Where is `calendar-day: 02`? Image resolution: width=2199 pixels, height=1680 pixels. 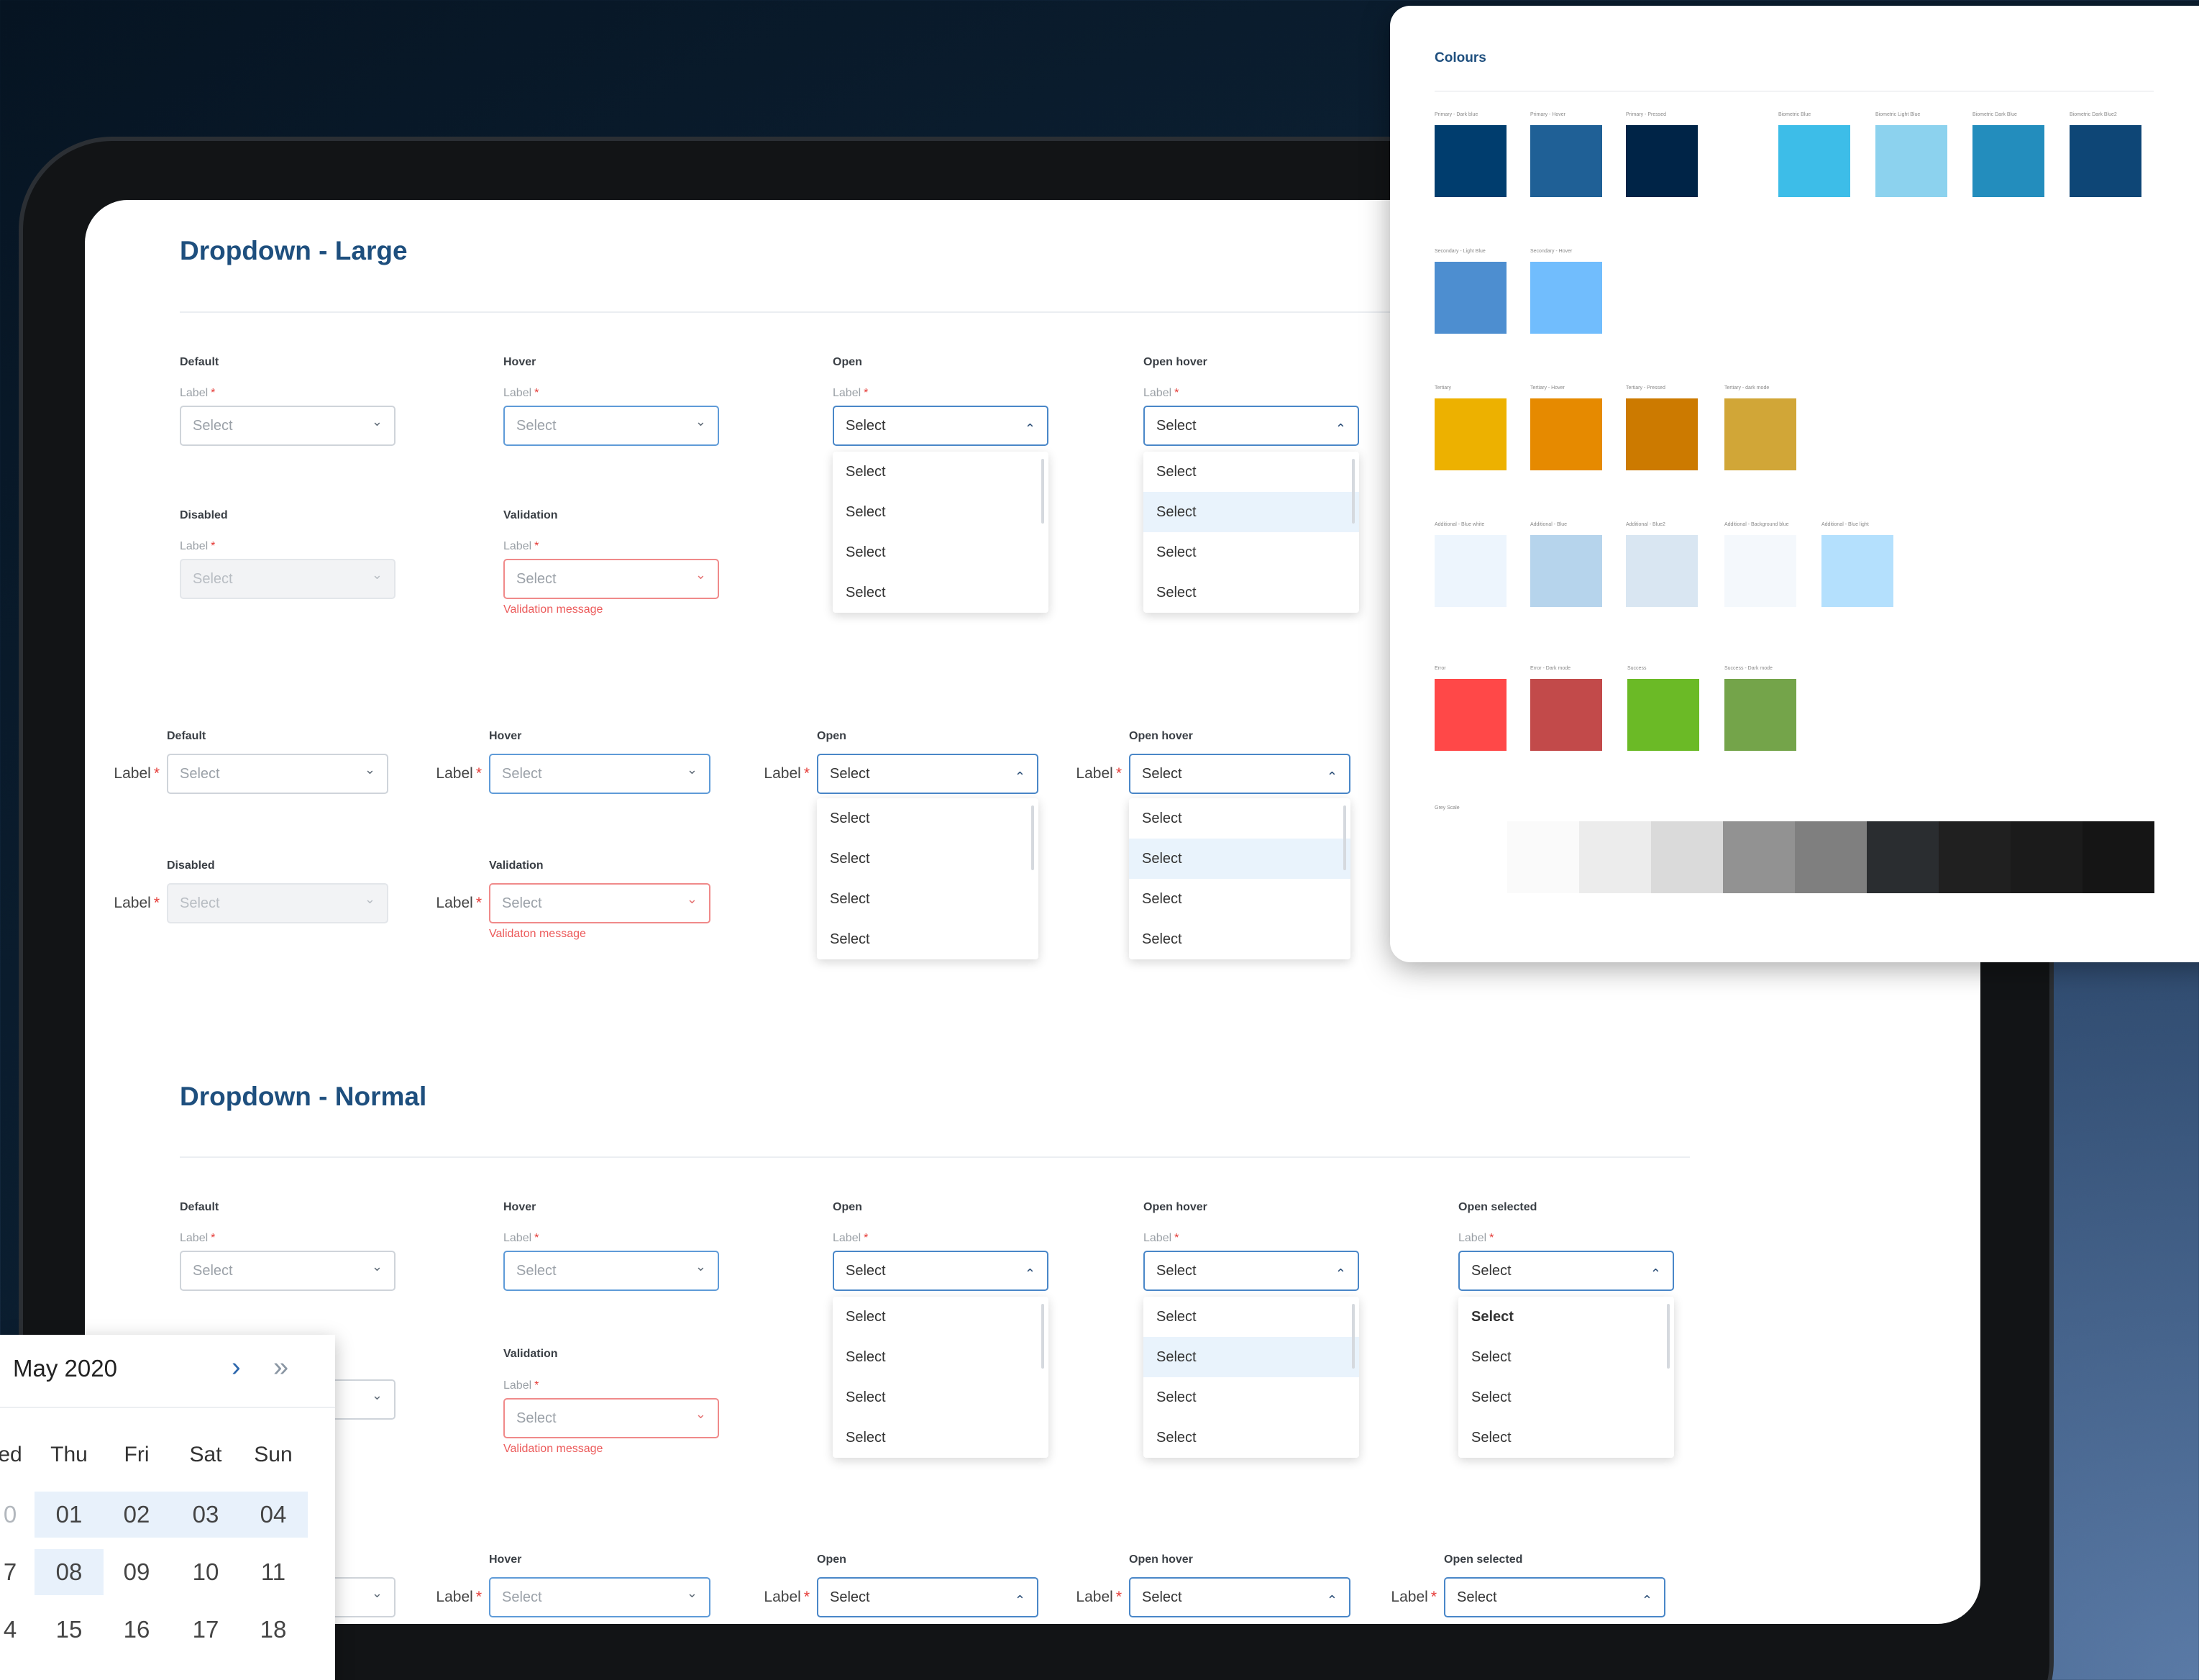 calendar-day: 02 is located at coordinates (136, 1515).